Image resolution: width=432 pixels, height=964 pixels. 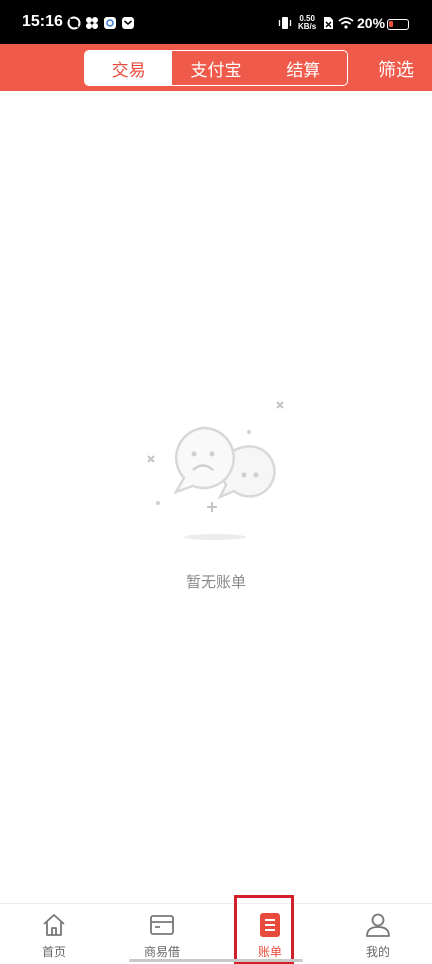 What do you see at coordinates (128, 23) in the screenshot?
I see `mail-icon` at bounding box center [128, 23].